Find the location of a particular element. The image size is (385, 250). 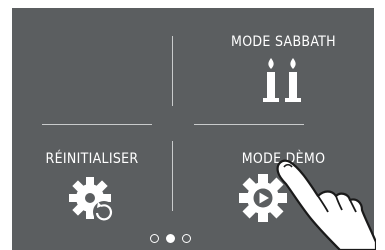

page-dot-2-active is located at coordinates (170, 238).